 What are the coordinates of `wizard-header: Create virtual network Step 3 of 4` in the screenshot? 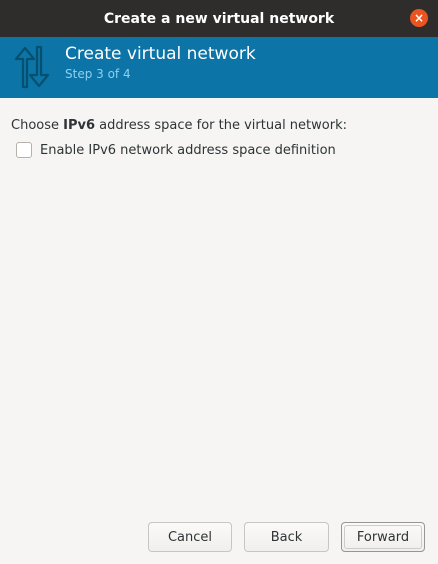 It's located at (219, 67).